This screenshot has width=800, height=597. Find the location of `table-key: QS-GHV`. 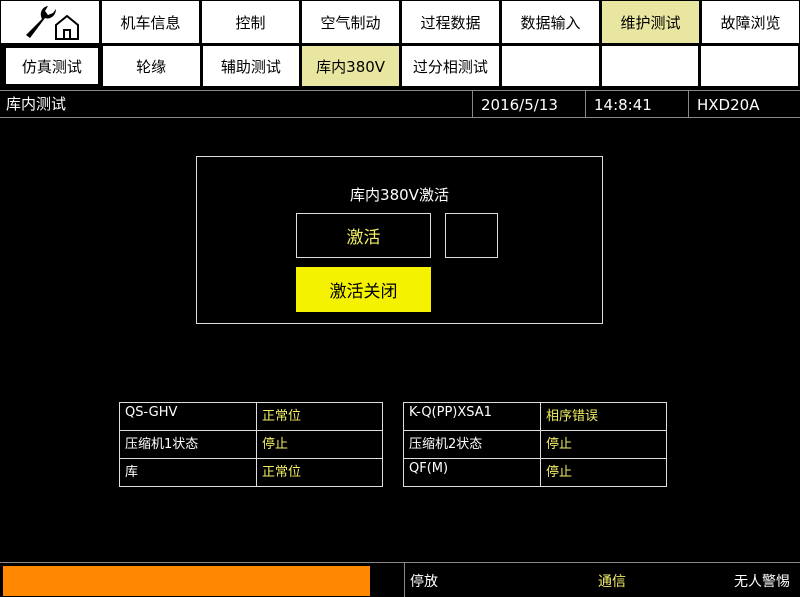

table-key: QS-GHV is located at coordinates (188, 416).